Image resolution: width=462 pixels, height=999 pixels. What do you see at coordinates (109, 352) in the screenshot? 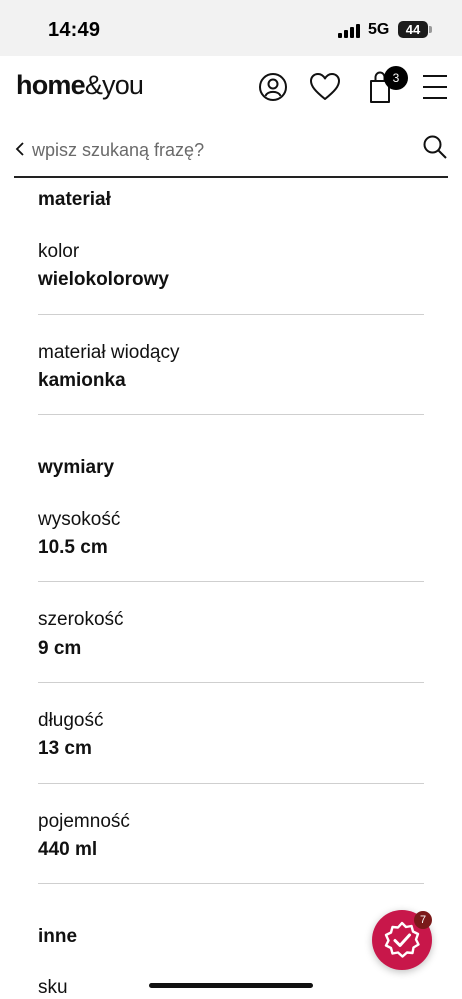
I see `attr-label-main-material: materiał wiodący` at bounding box center [109, 352].